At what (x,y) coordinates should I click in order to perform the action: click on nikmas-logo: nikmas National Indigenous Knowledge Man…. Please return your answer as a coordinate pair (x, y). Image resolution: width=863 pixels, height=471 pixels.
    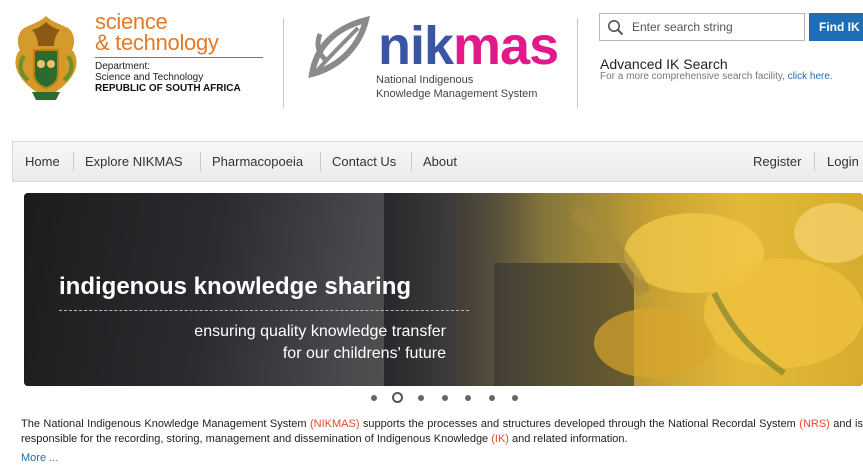
    Looking at the image, I should click on (432, 60).